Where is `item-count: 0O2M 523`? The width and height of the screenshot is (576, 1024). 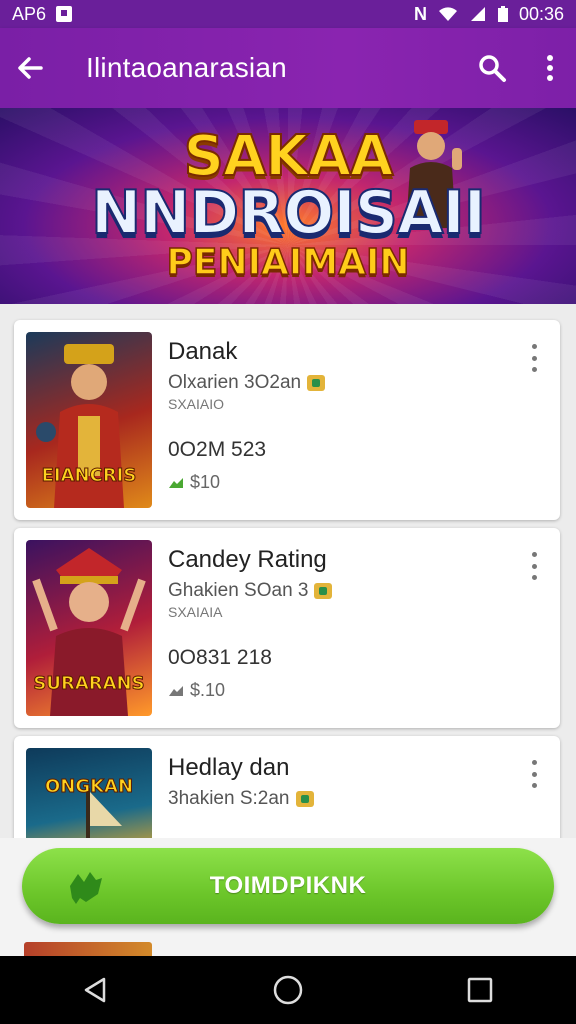
item-count: 0O2M 523 is located at coordinates (217, 449).